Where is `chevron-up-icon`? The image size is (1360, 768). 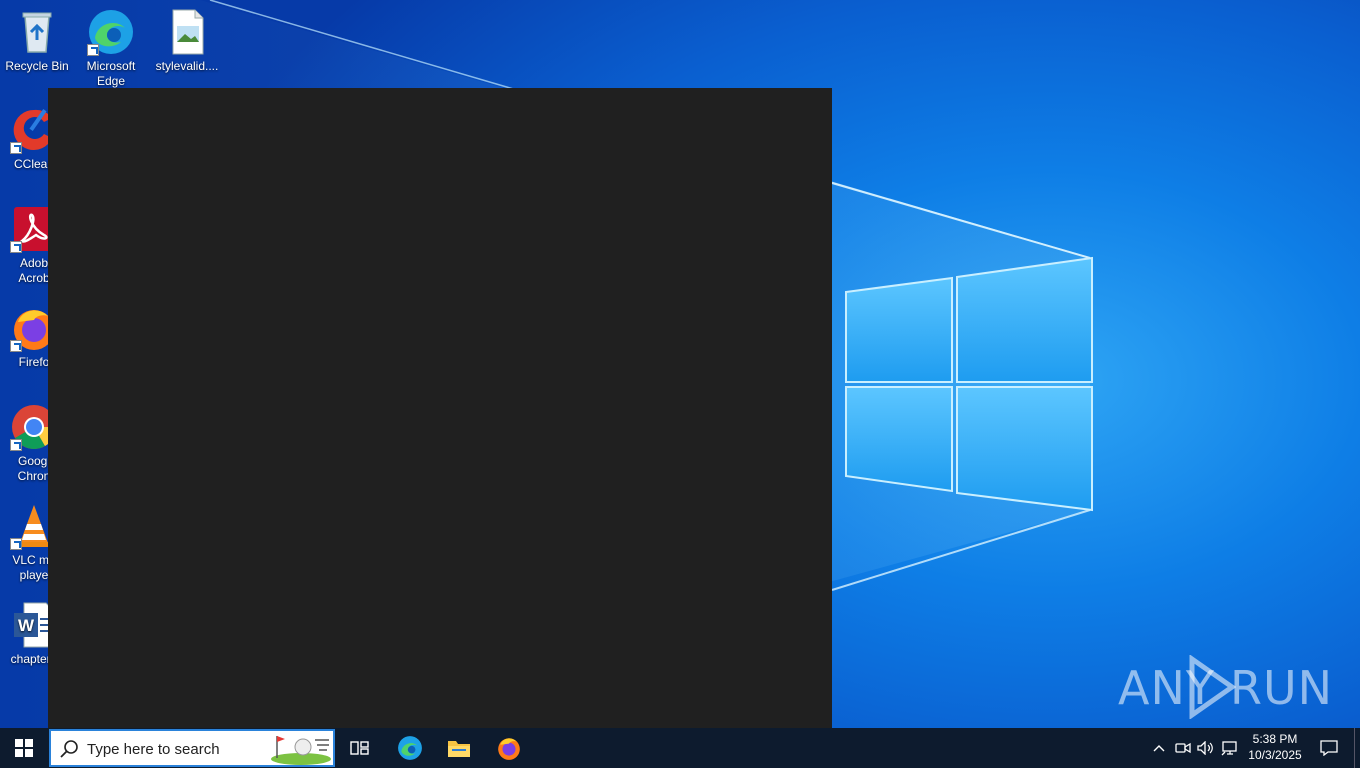 chevron-up-icon is located at coordinates (1159, 748).